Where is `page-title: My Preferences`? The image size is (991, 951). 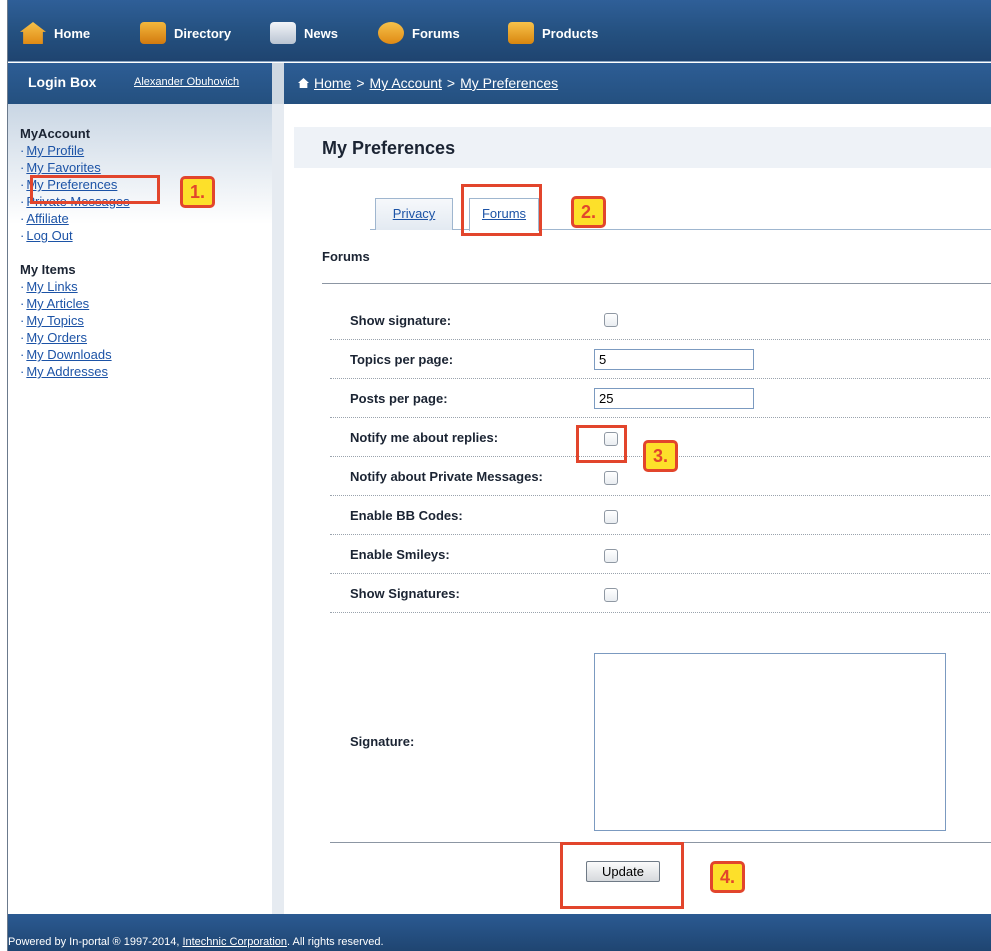 page-title: My Preferences is located at coordinates (389, 148).